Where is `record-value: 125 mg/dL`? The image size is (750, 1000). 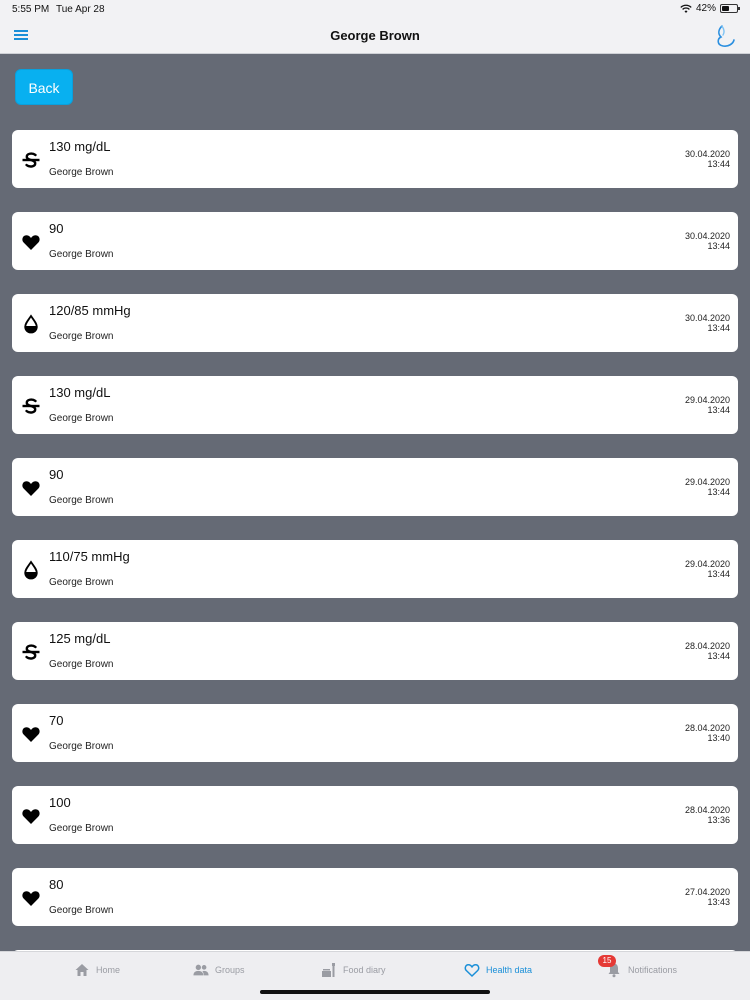 record-value: 125 mg/dL is located at coordinates (80, 638).